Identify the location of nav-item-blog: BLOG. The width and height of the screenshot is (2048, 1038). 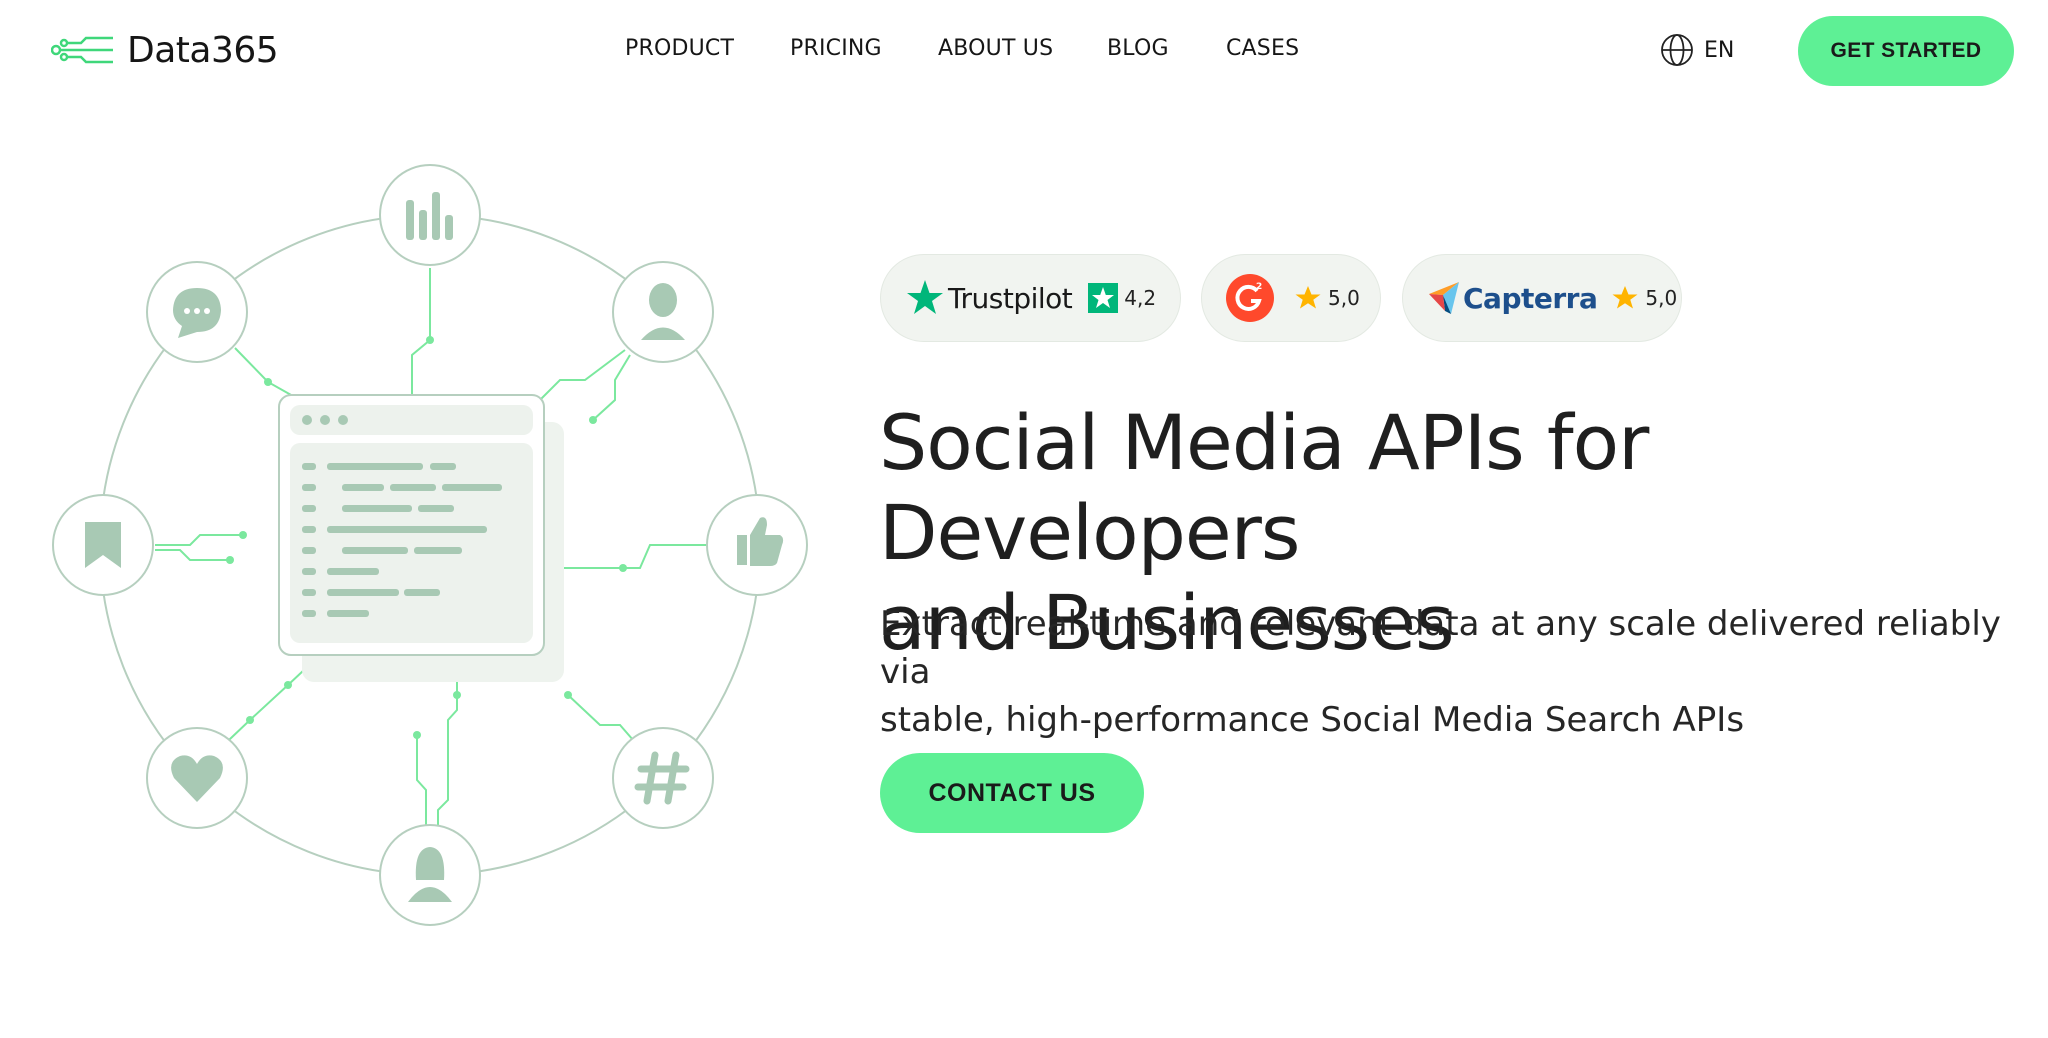
(1138, 48).